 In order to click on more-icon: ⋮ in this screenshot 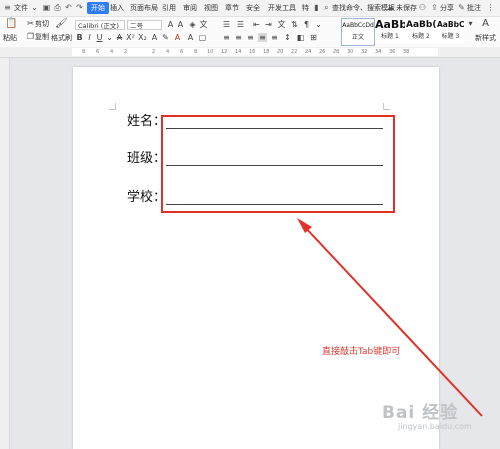, I will do `click(490, 7)`.